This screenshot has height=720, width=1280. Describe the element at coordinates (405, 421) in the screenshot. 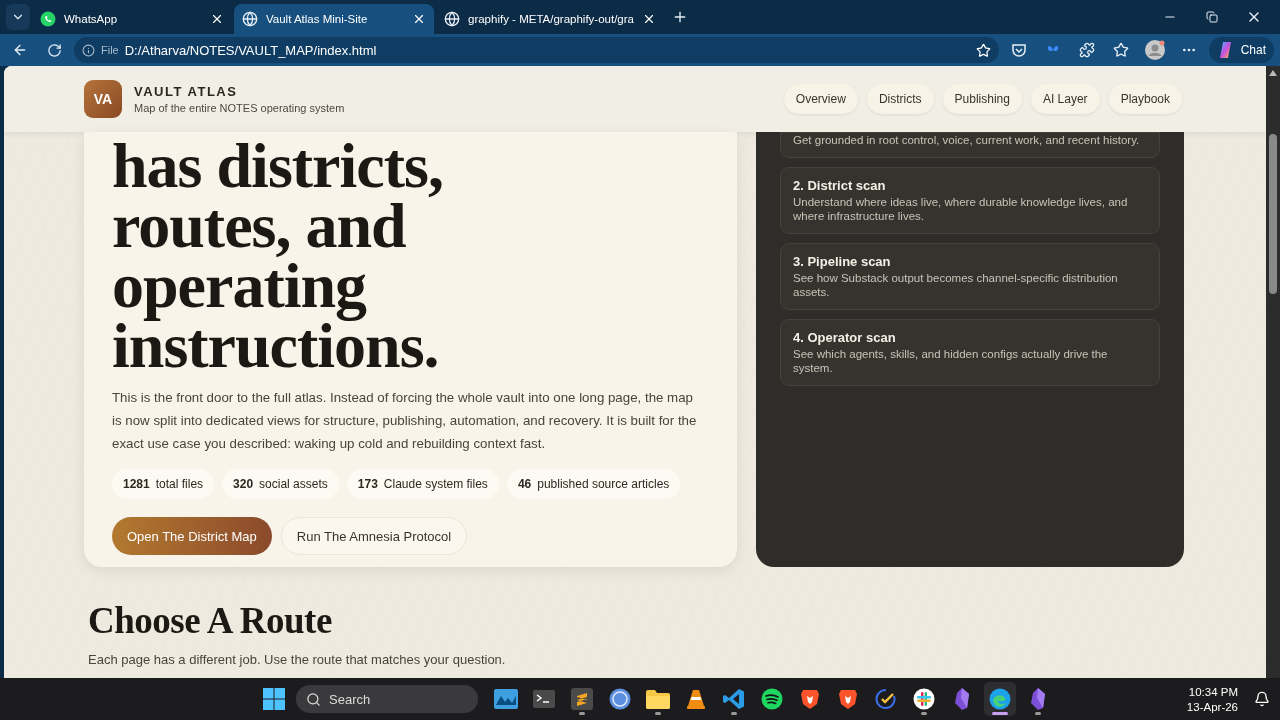

I see `hero-intro: This is the front door to the full atlas. Instead of forcing the whole vault into one long page, the map is now split into dedicated views for structure, publishing, automation, and recovery. It is built for the exact use case you described: waking up cold and rebuilding context fast.` at that location.